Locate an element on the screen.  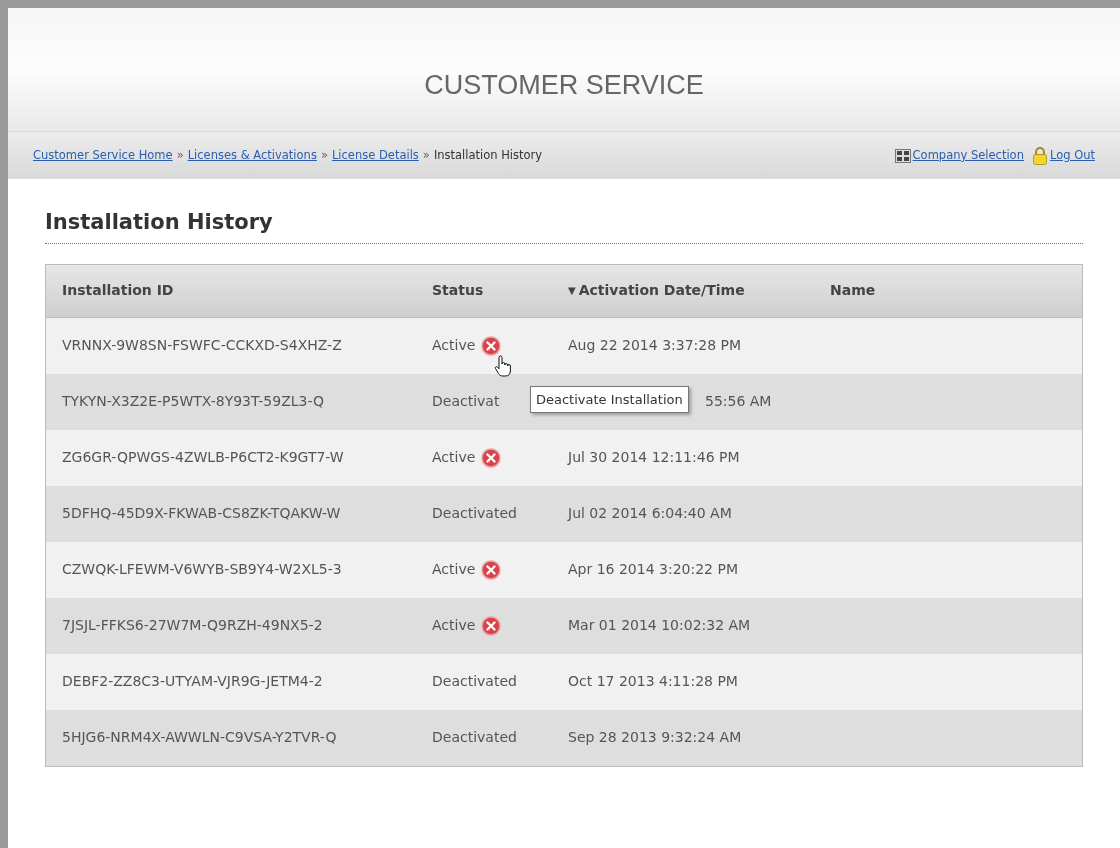
activation-date: Jul 02 2014 6:04:40 AM is located at coordinates (650, 513).